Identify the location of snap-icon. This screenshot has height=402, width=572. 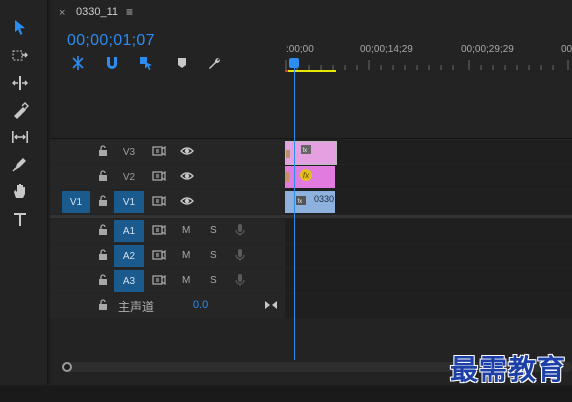
(112, 63).